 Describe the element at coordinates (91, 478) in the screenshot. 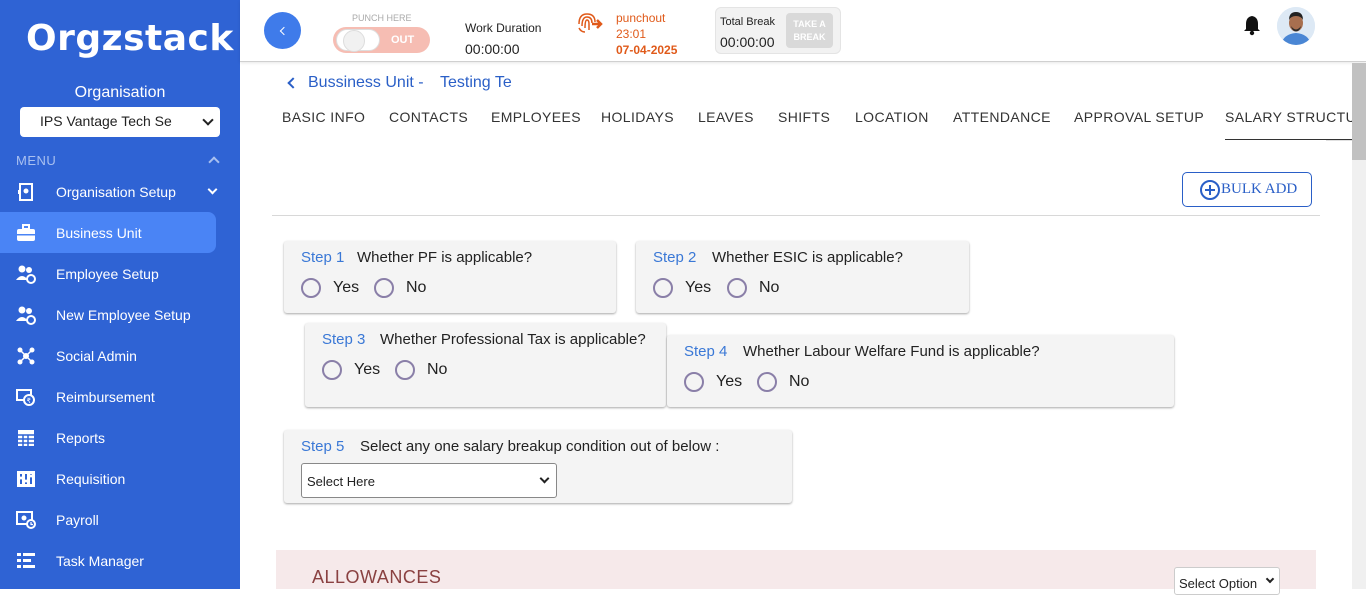

I see `sidebar-item-label: Requisition` at that location.